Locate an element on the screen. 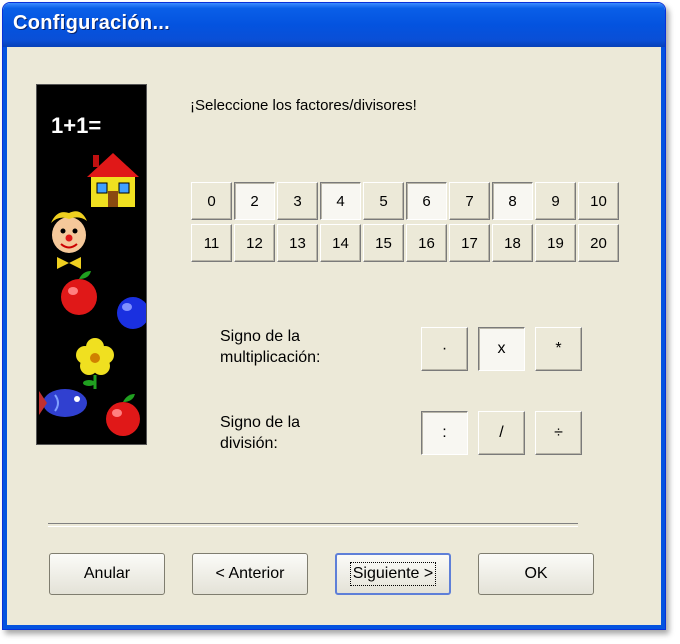  window-border-left is located at coordinates (5, 338).